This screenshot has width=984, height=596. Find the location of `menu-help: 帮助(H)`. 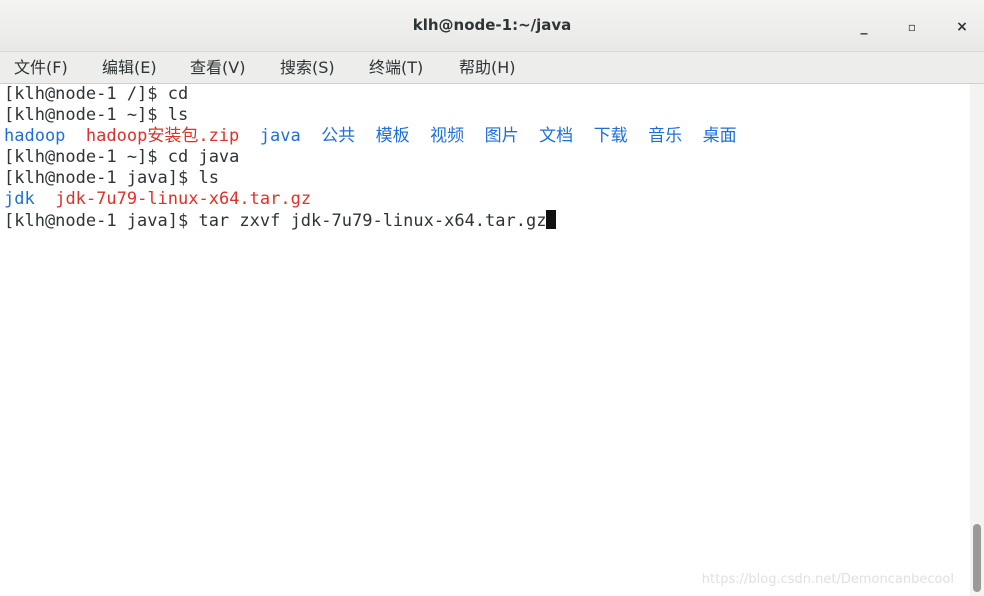

menu-help: 帮助(H) is located at coordinates (487, 68).